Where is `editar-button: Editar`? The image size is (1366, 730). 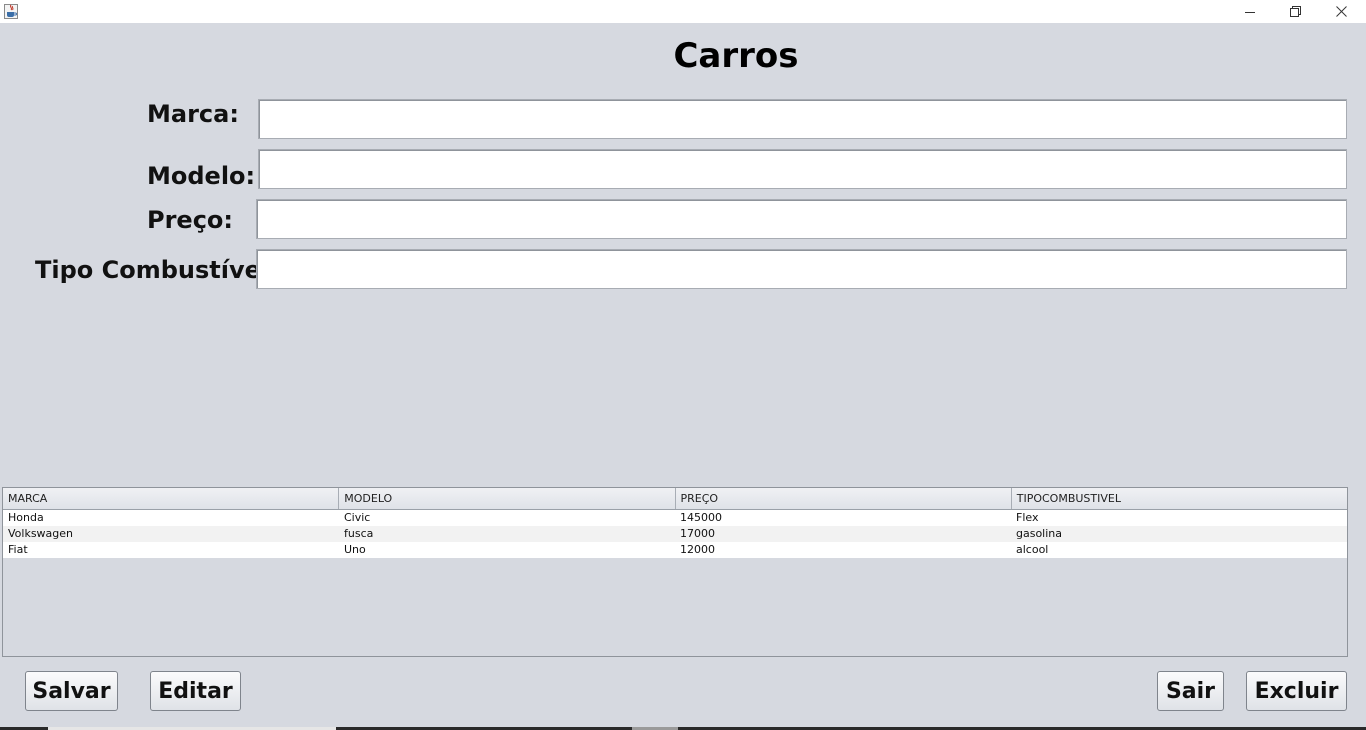
editar-button: Editar is located at coordinates (195, 691).